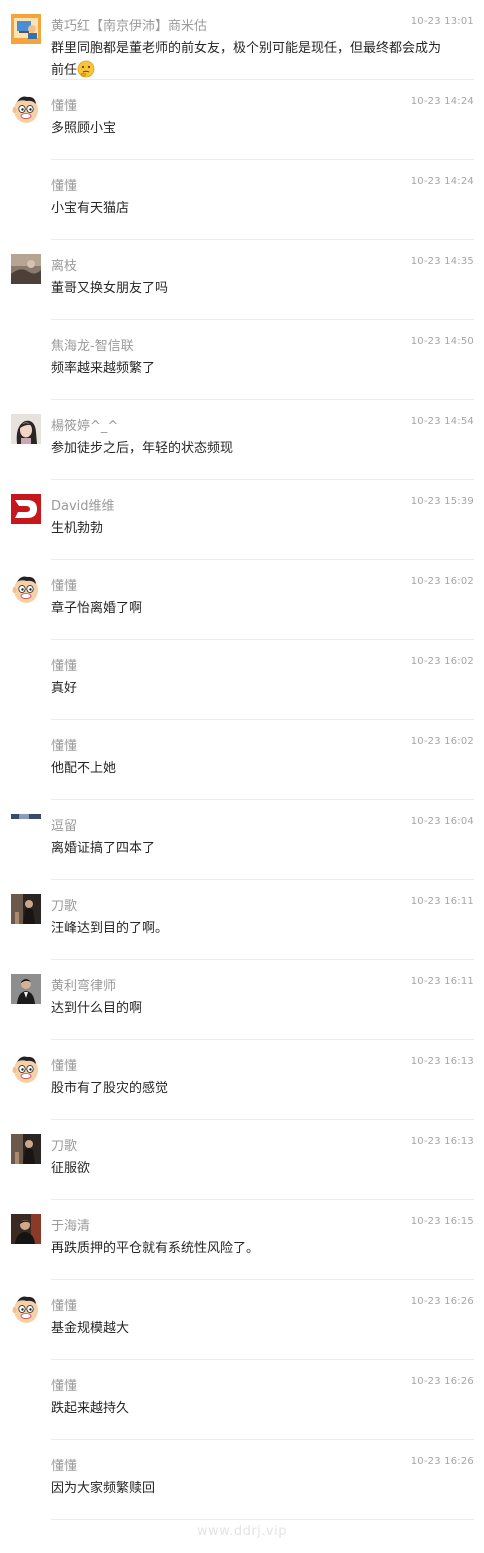 This screenshot has width=484, height=1553. Describe the element at coordinates (97, 1008) in the screenshot. I see `comment-text: 达到什么目的啊` at that location.